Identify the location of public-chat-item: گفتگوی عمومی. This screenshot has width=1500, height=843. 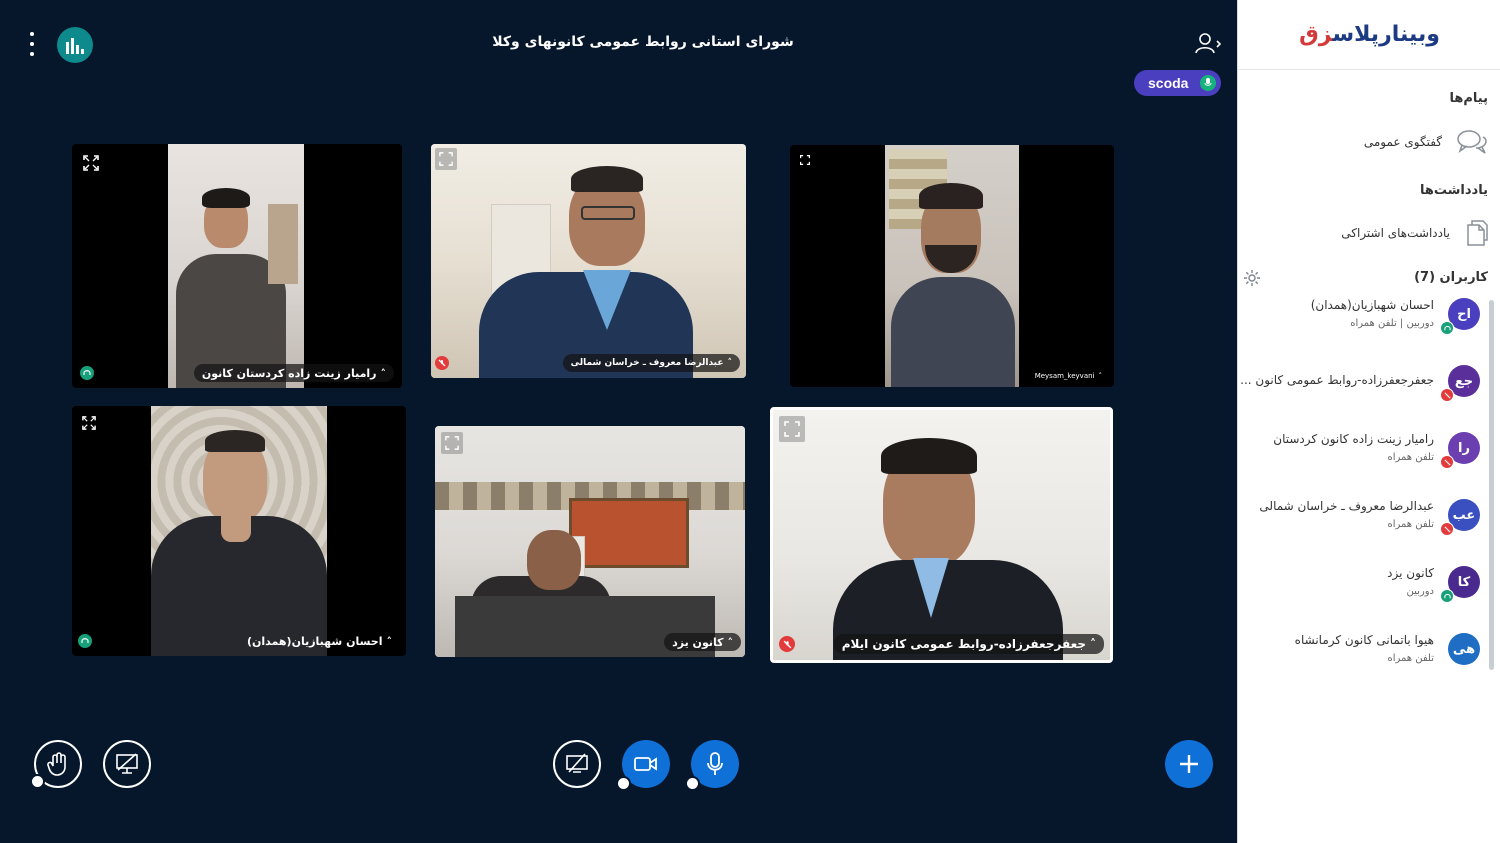
(1368, 142).